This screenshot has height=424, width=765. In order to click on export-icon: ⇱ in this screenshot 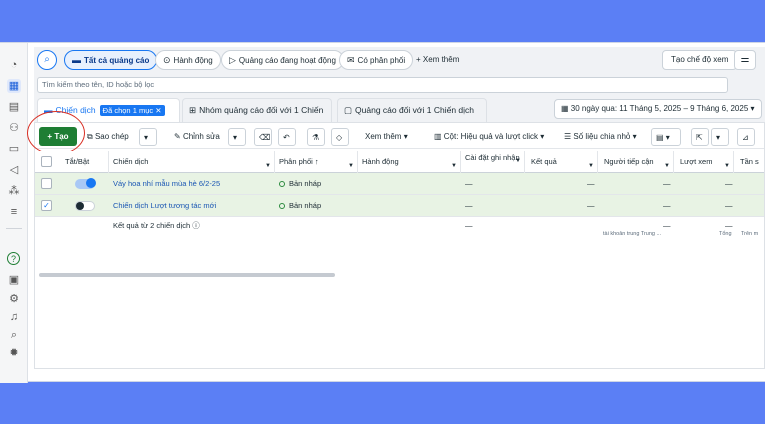, I will do `click(700, 137)`.